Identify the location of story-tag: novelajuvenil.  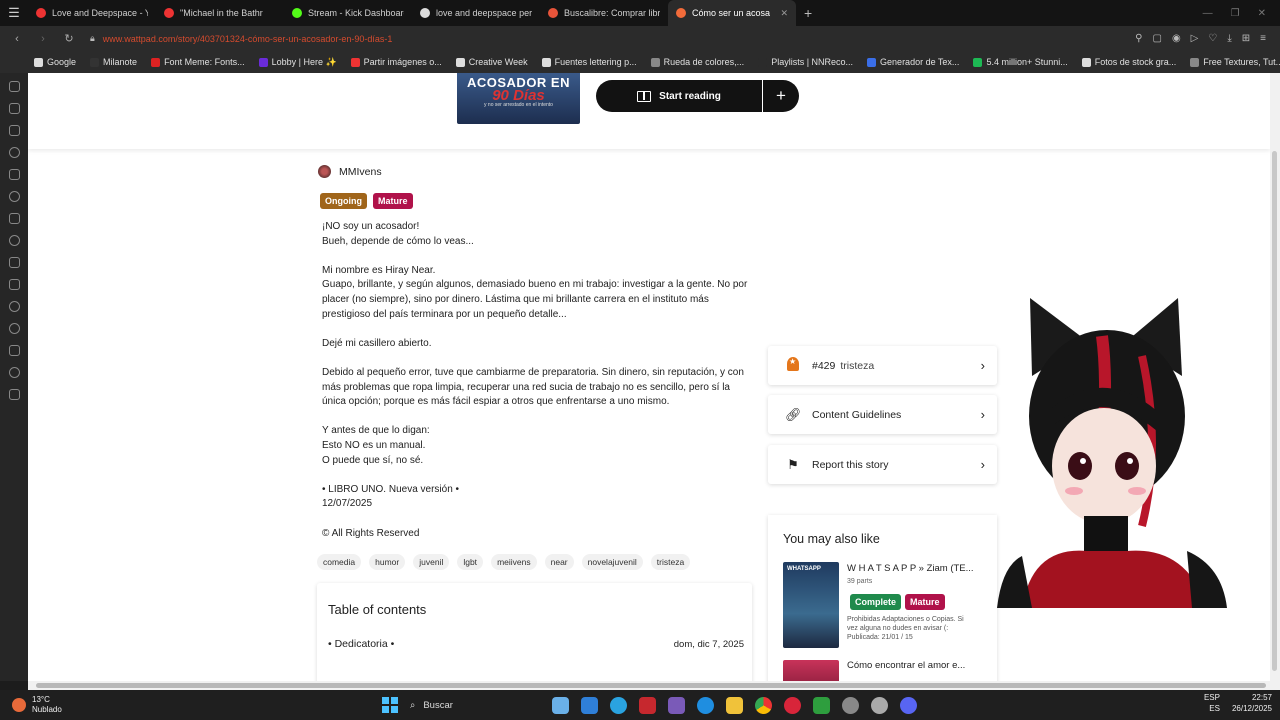
(612, 562).